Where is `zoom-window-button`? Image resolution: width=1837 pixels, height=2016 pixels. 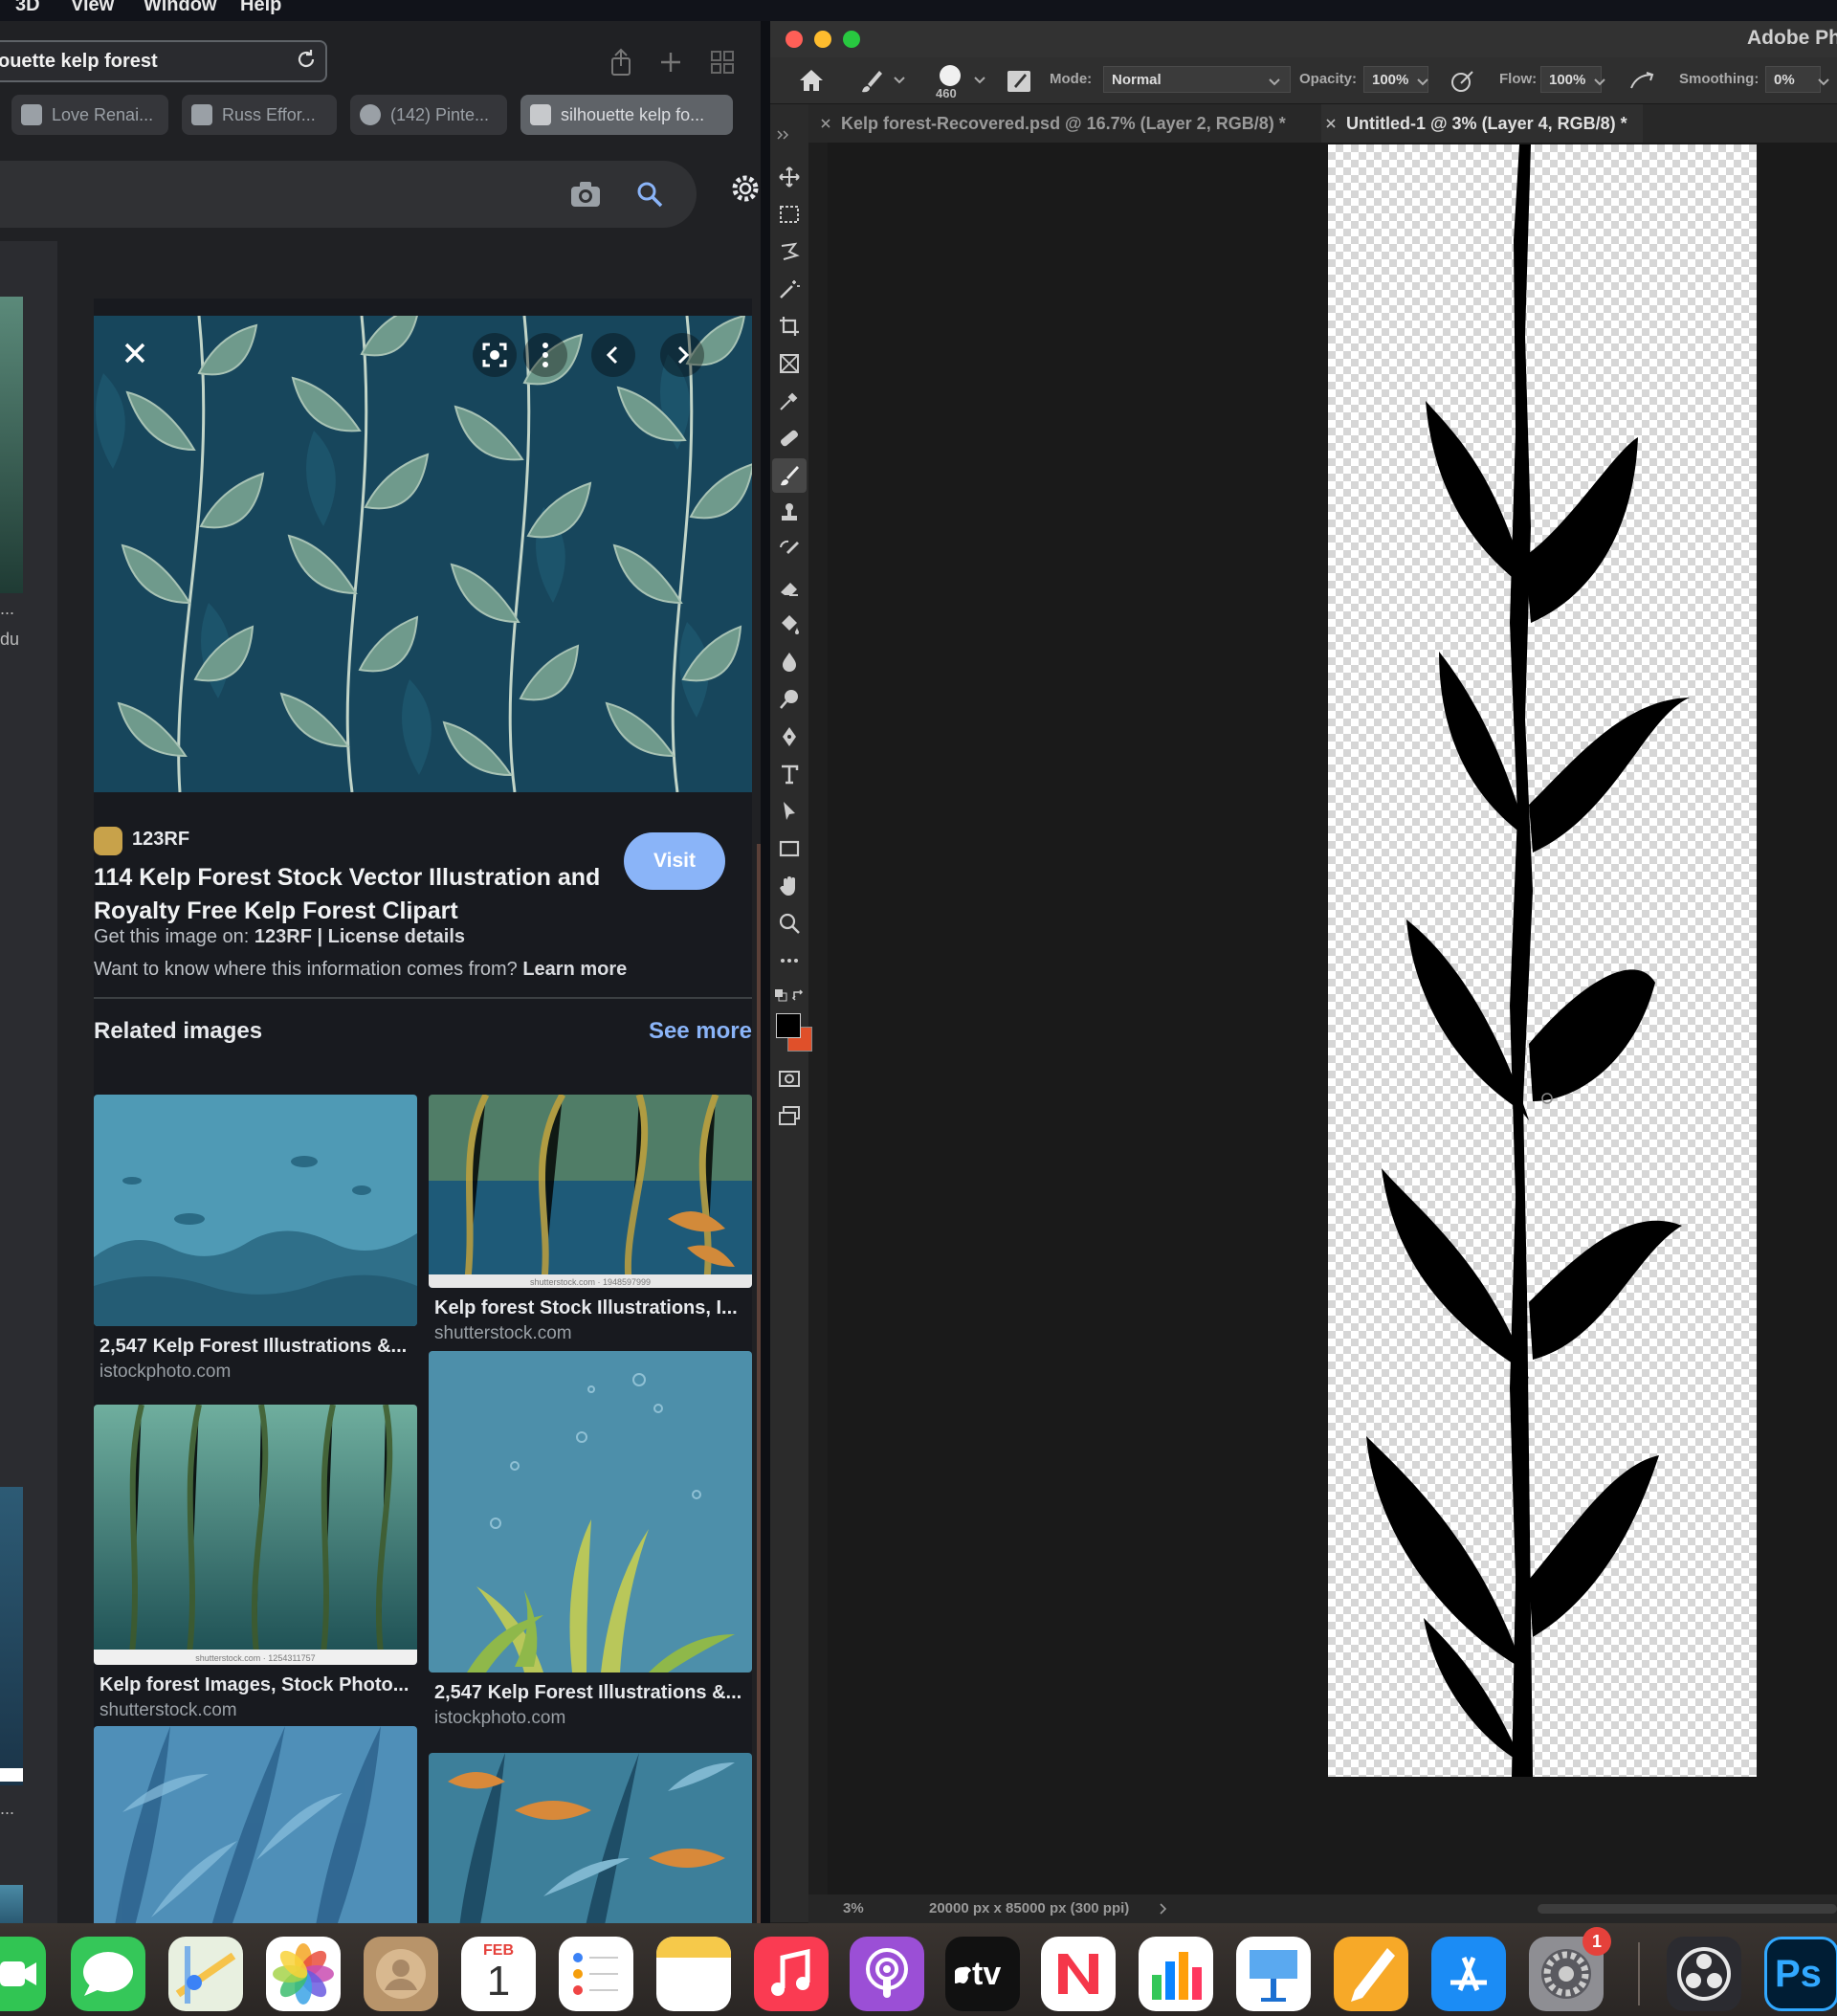
zoom-window-button is located at coordinates (851, 39).